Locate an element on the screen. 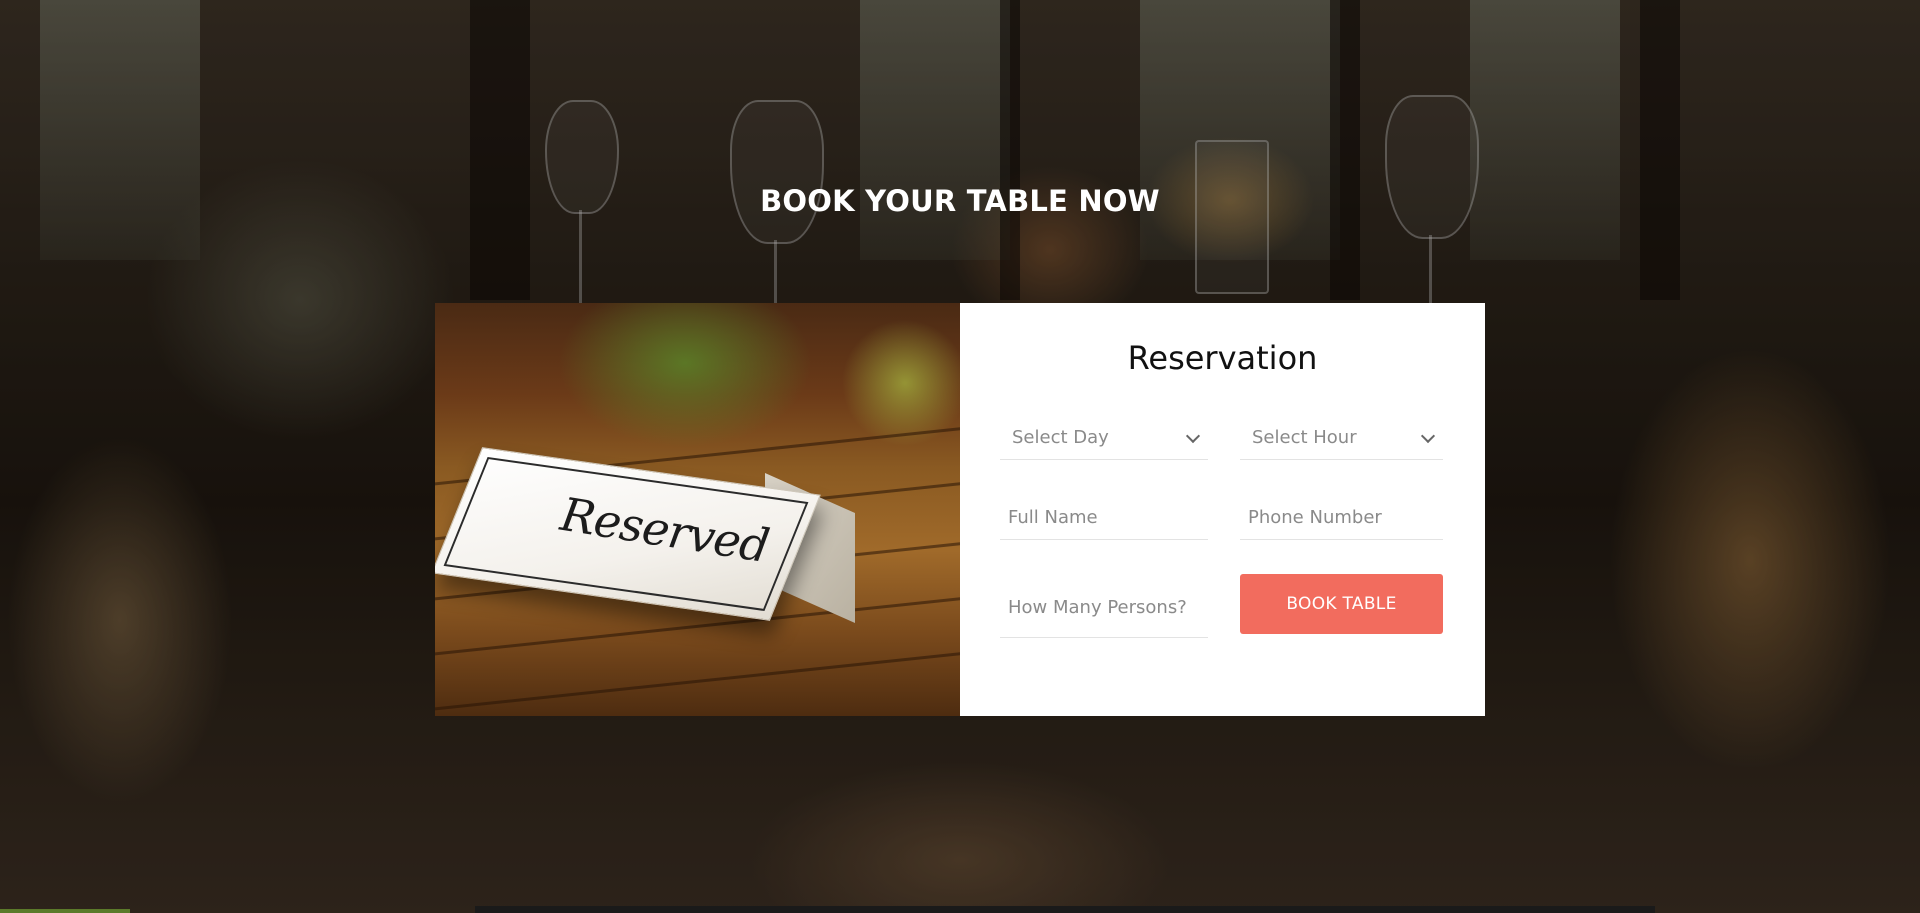 The image size is (1920, 913). full-name-field is located at coordinates (1104, 517).